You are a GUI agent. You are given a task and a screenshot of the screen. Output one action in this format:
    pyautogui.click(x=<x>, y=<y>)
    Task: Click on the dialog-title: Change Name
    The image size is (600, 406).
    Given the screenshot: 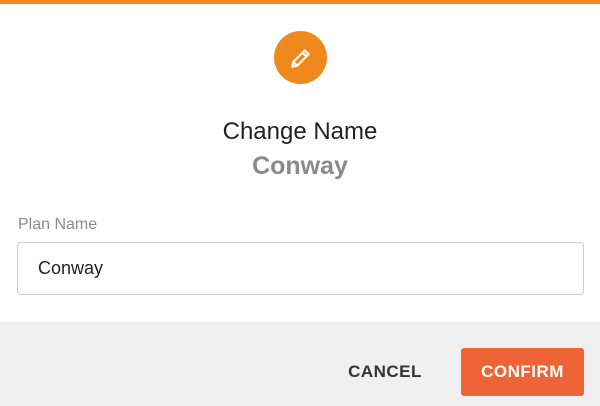 What is the action you would take?
    pyautogui.click(x=300, y=131)
    